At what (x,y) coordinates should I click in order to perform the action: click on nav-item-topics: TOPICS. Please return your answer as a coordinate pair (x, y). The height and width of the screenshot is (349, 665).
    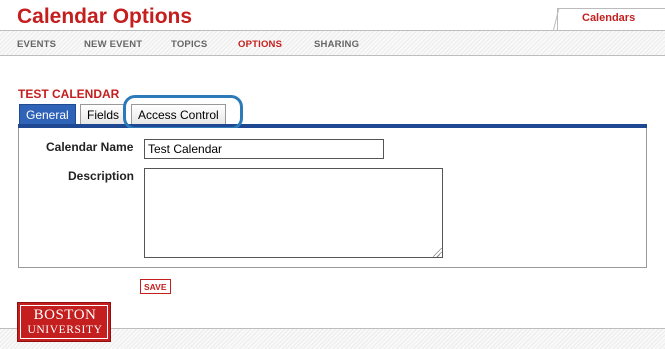
    Looking at the image, I should click on (189, 44).